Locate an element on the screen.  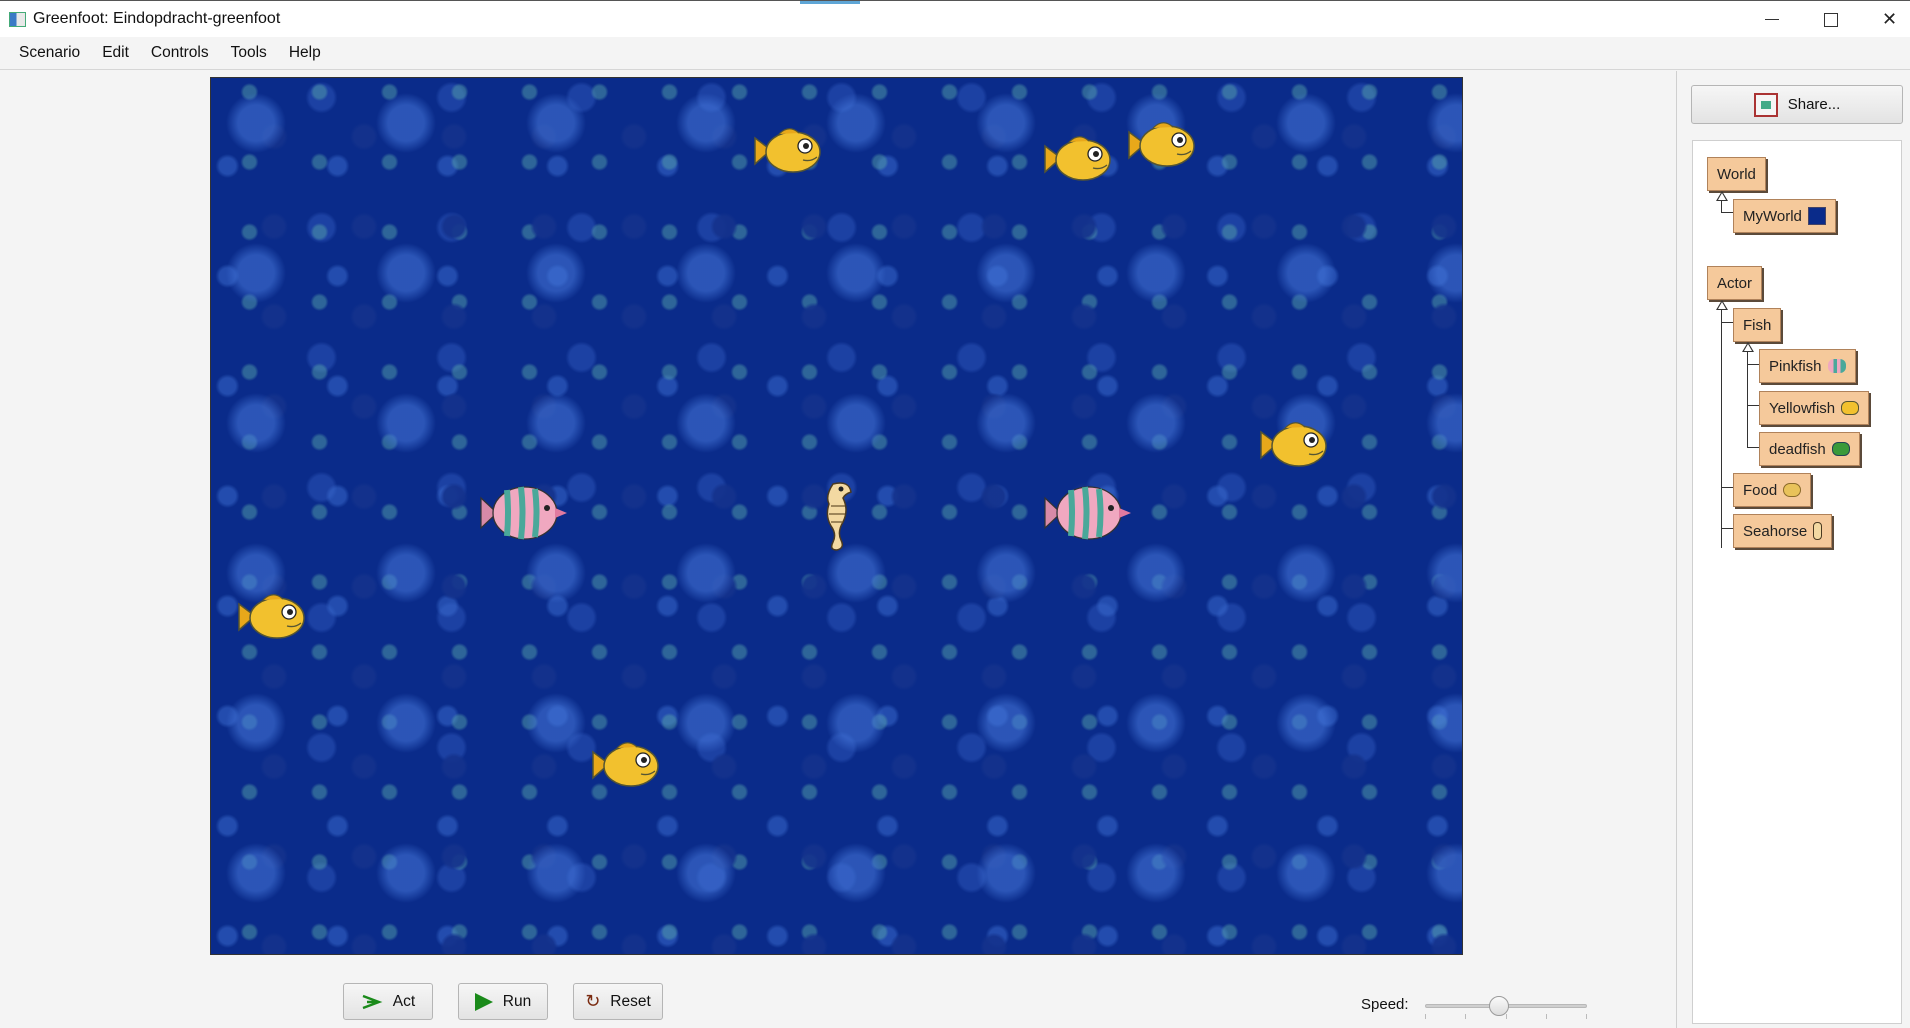
play-icon is located at coordinates (483, 1001).